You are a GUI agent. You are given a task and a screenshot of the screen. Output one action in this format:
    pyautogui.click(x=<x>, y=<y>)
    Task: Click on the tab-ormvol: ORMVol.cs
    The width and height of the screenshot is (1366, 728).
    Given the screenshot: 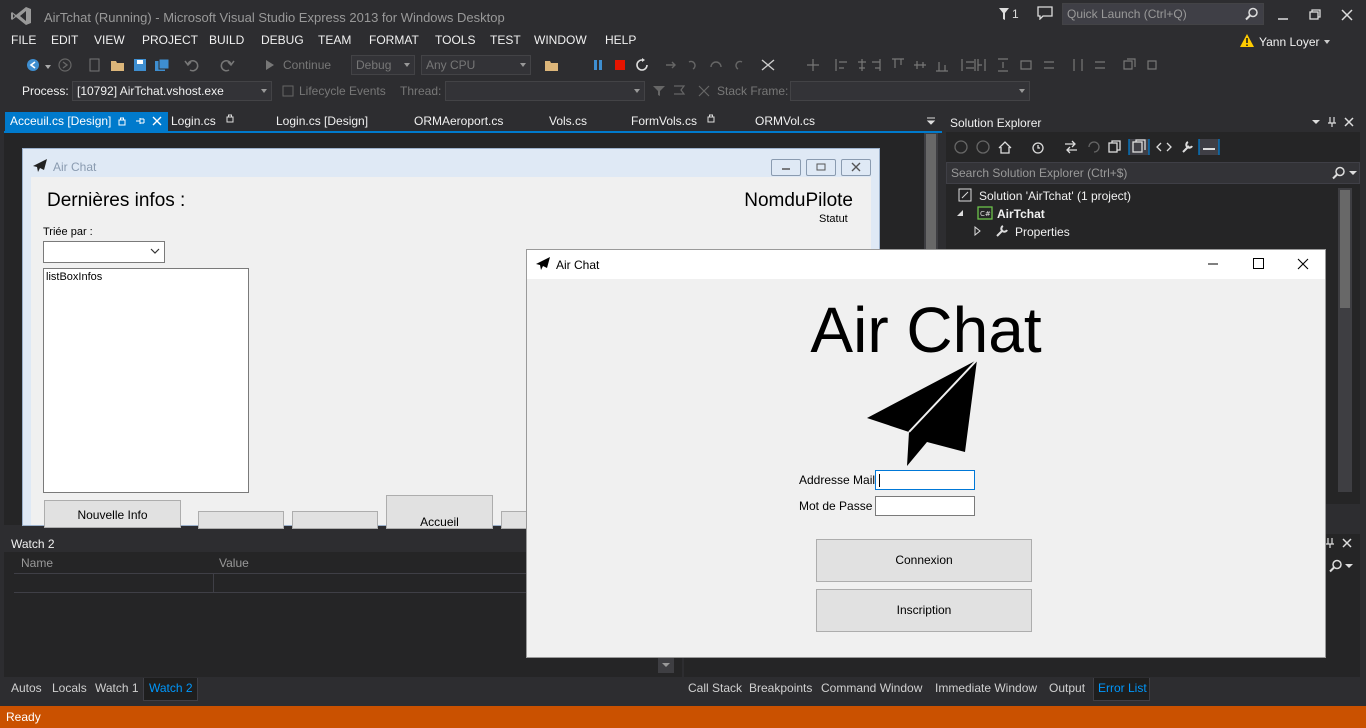 What is the action you would take?
    pyautogui.click(x=785, y=121)
    